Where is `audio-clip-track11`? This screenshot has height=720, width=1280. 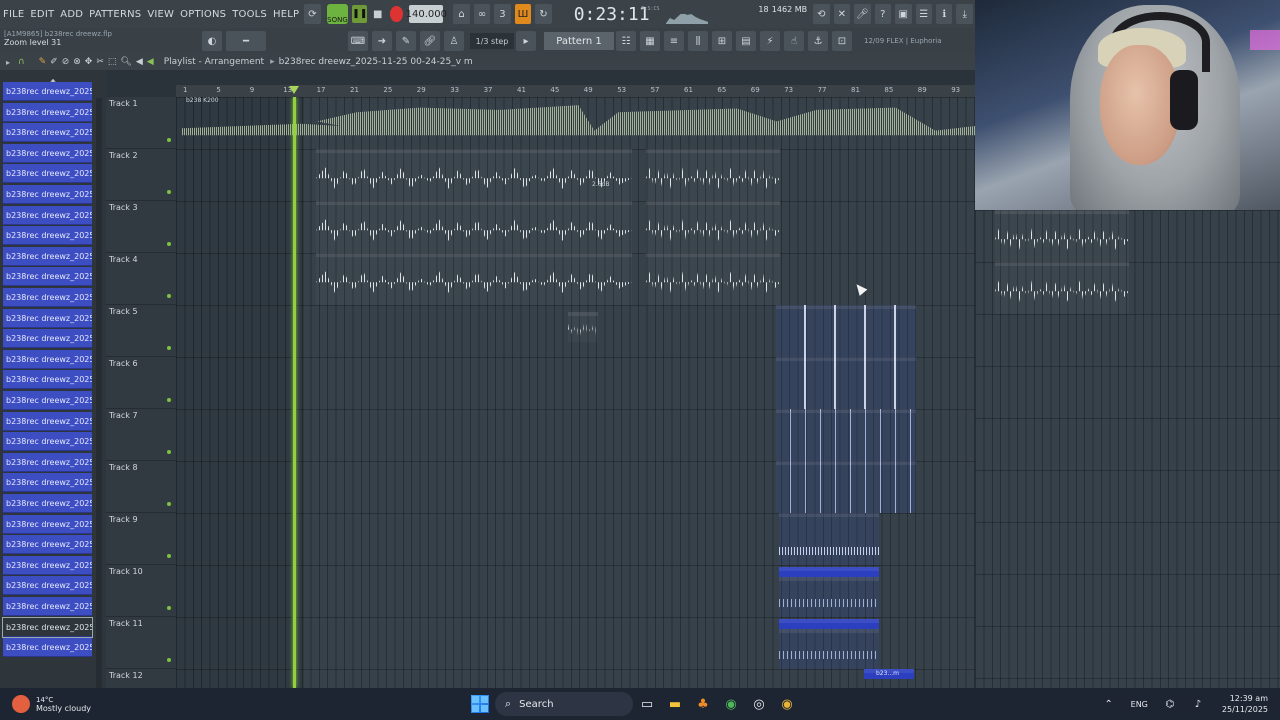 audio-clip-track11 is located at coordinates (829, 649).